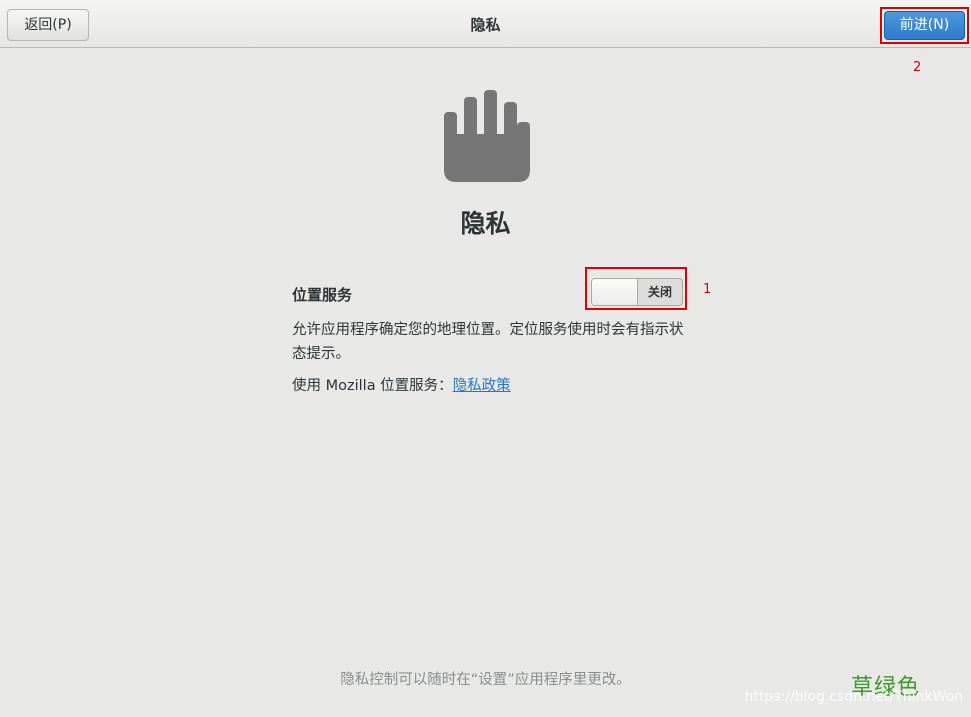  Describe the element at coordinates (487, 136) in the screenshot. I see `hand-stop-icon` at that location.